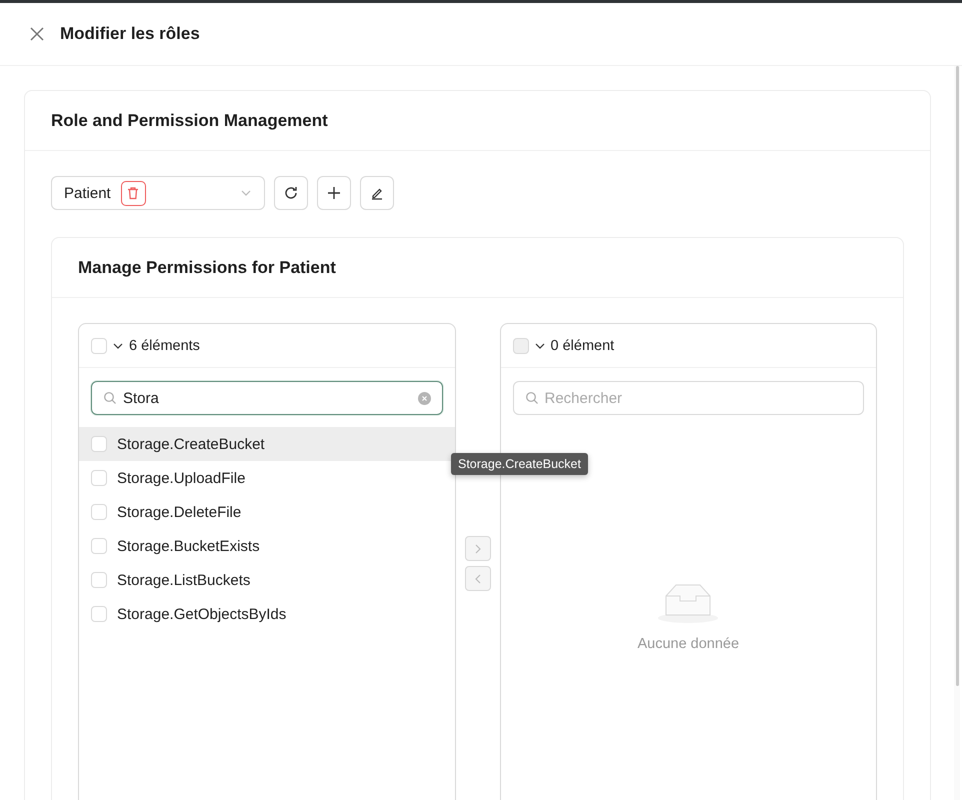  What do you see at coordinates (266, 546) in the screenshot?
I see `permission-item: Storage.BucketExists` at bounding box center [266, 546].